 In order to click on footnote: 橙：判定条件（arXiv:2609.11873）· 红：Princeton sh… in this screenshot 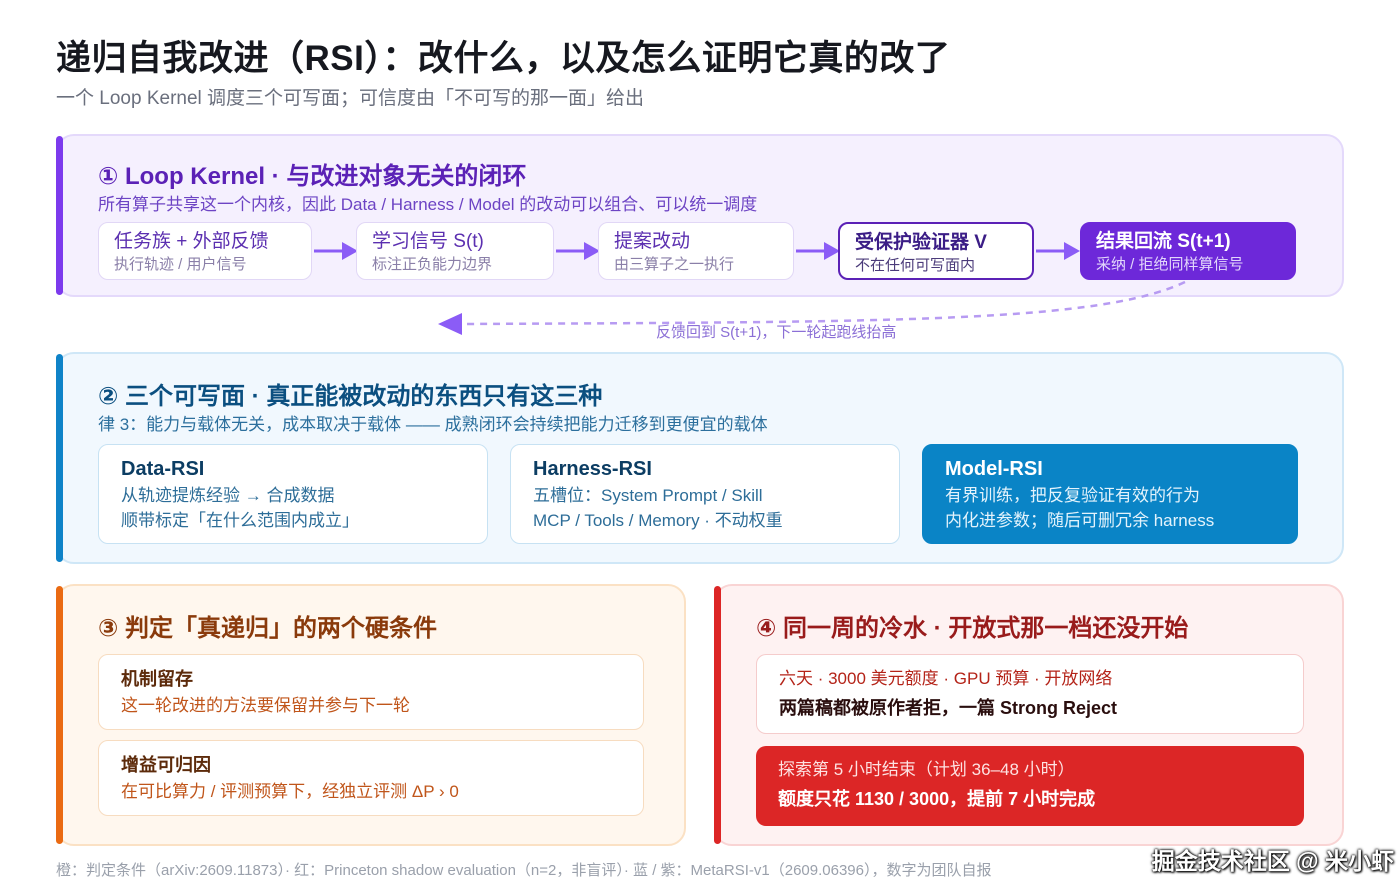, I will do `click(524, 870)`.